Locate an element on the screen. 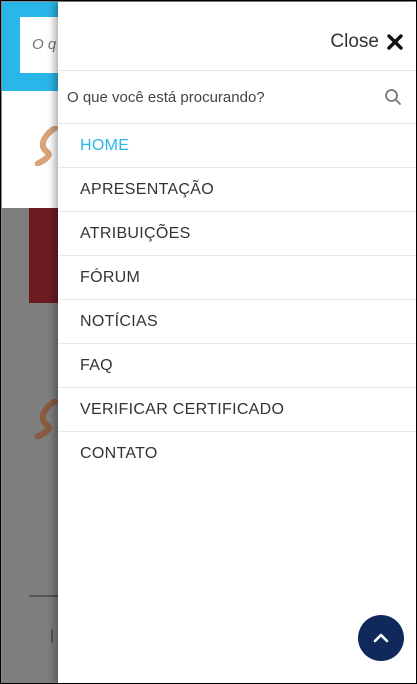  menu-item-contato: CONTATO is located at coordinates (237, 454).